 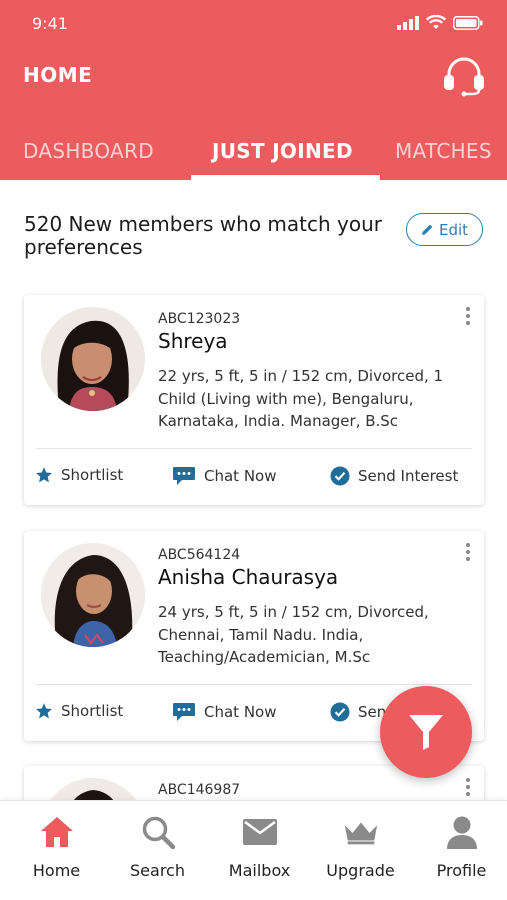 What do you see at coordinates (199, 319) in the screenshot?
I see `member-id: ABC123023` at bounding box center [199, 319].